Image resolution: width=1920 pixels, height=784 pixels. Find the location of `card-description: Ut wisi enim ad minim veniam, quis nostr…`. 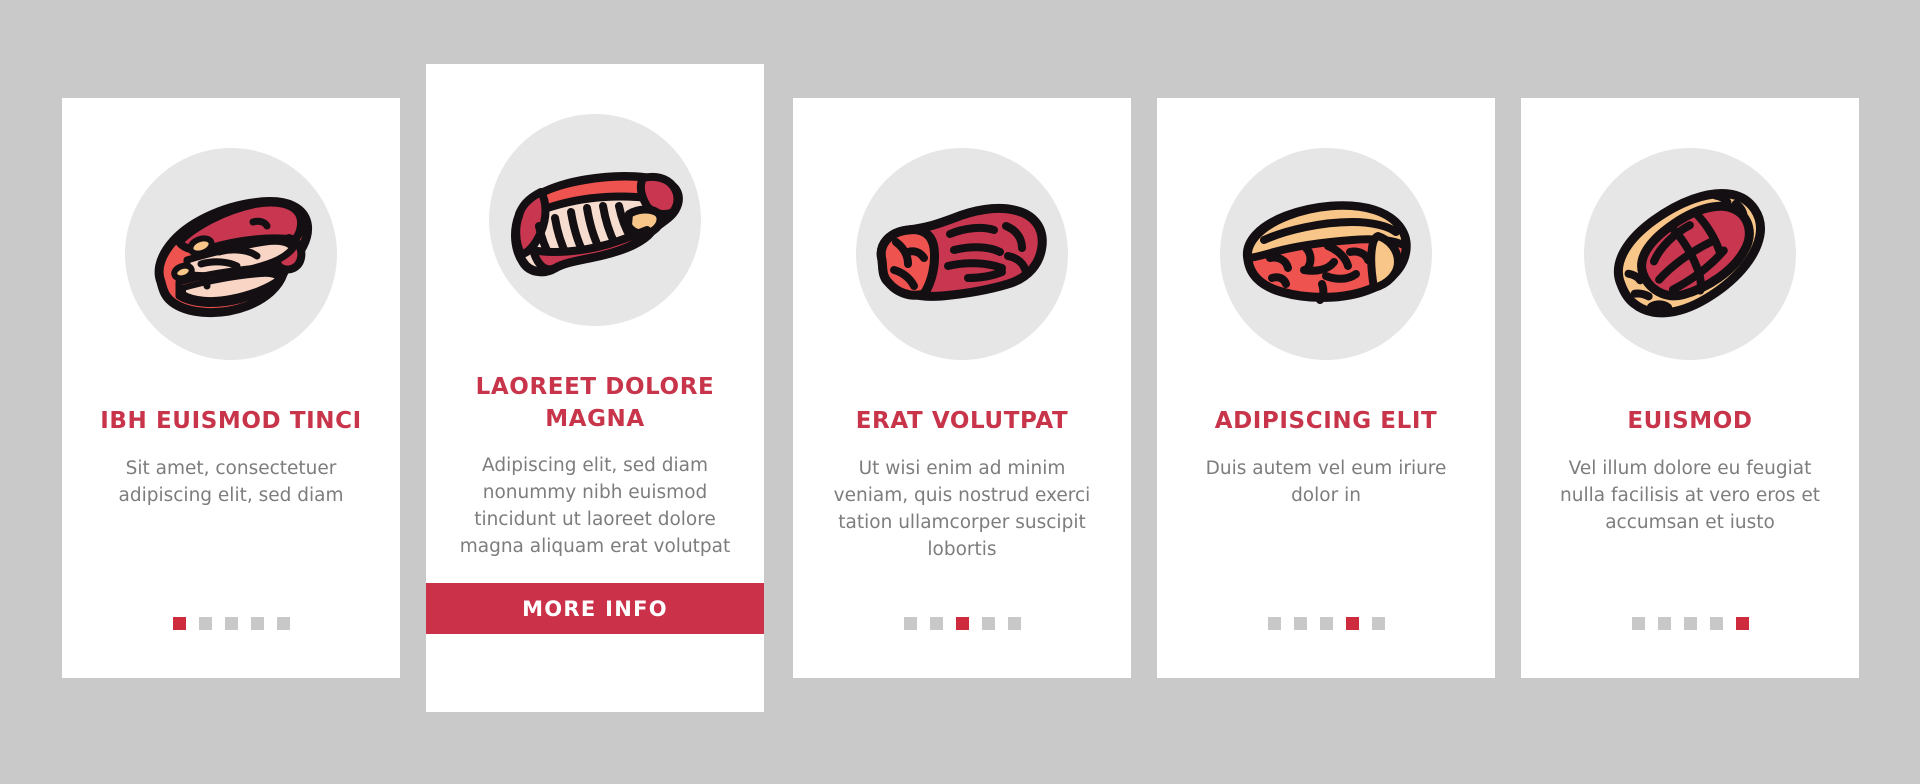

card-description: Ut wisi enim ad minim veniam, quis nostr… is located at coordinates (962, 508).